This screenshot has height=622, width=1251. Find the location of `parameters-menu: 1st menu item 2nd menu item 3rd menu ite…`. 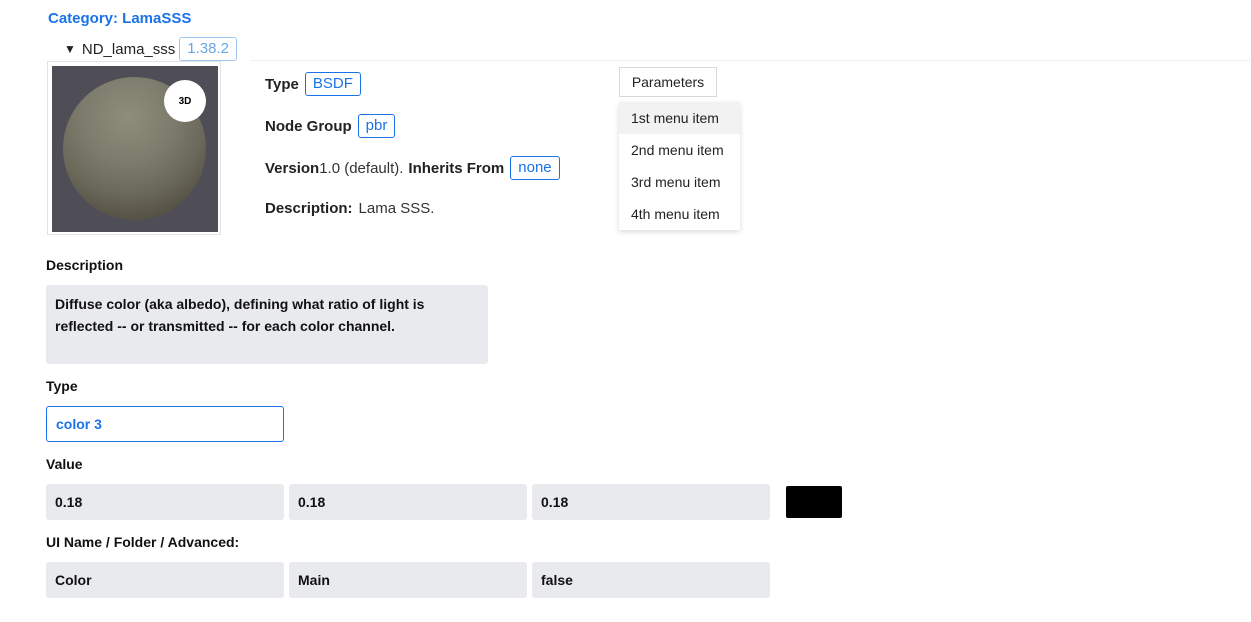

parameters-menu: 1st menu item 2nd menu item 3rd menu ite… is located at coordinates (679, 166).